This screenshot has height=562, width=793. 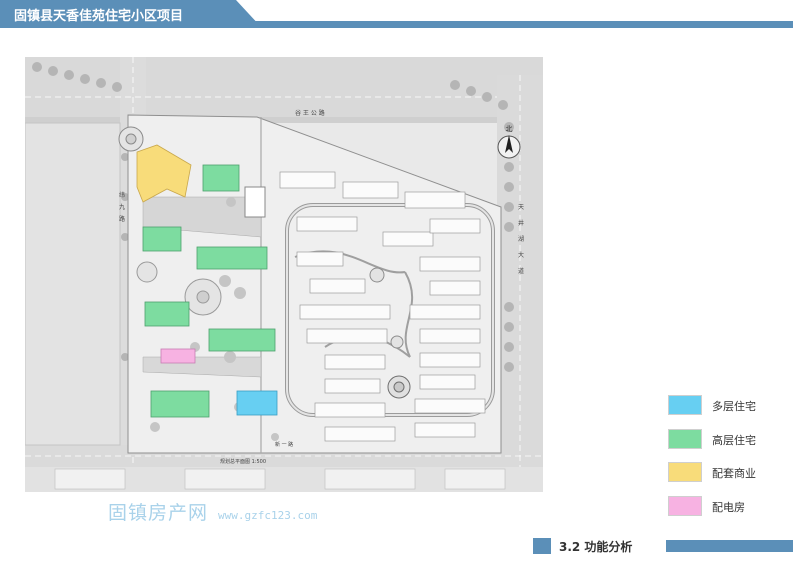 I want to click on legend-label-substation: 配电房, so click(x=728, y=507).